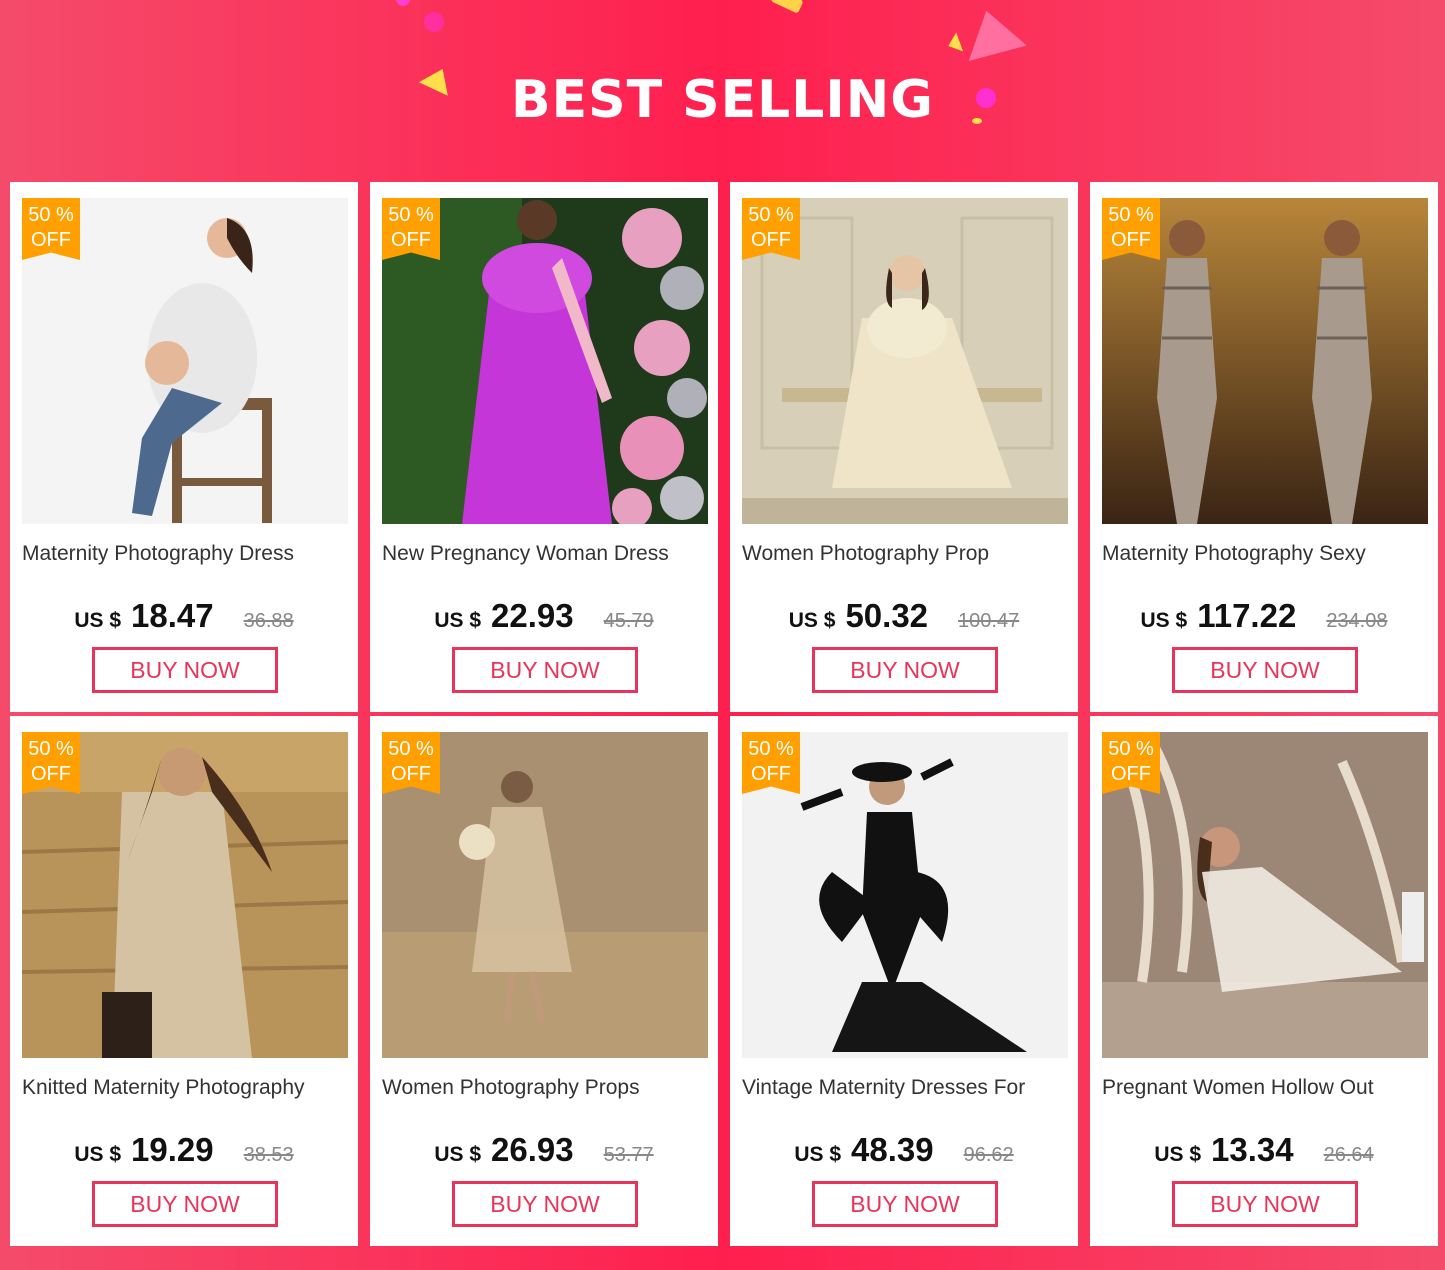 The height and width of the screenshot is (1270, 1445). I want to click on product-title: Maternity Photography Sexy, so click(1267, 554).